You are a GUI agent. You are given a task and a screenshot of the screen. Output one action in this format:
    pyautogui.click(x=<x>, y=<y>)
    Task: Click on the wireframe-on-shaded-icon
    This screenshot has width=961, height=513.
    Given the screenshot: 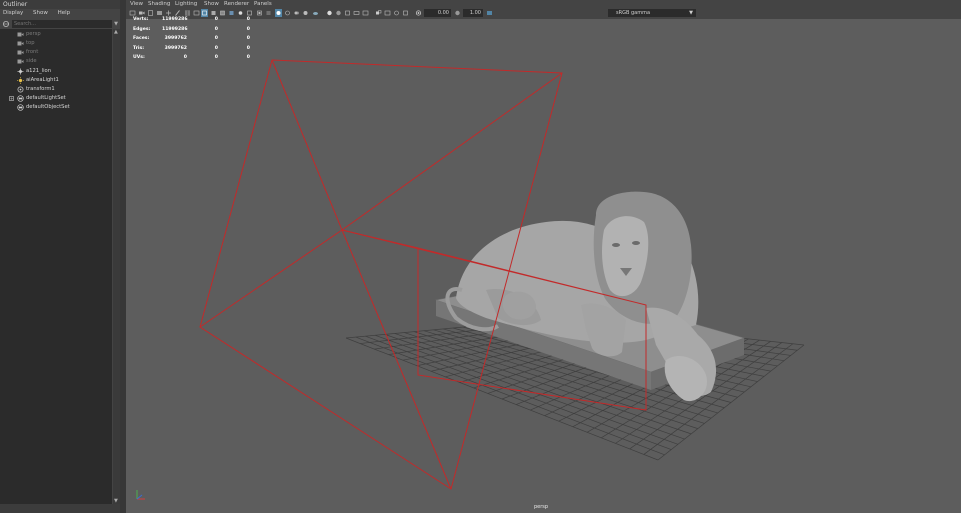 What is the action you would take?
    pyautogui.click(x=222, y=13)
    